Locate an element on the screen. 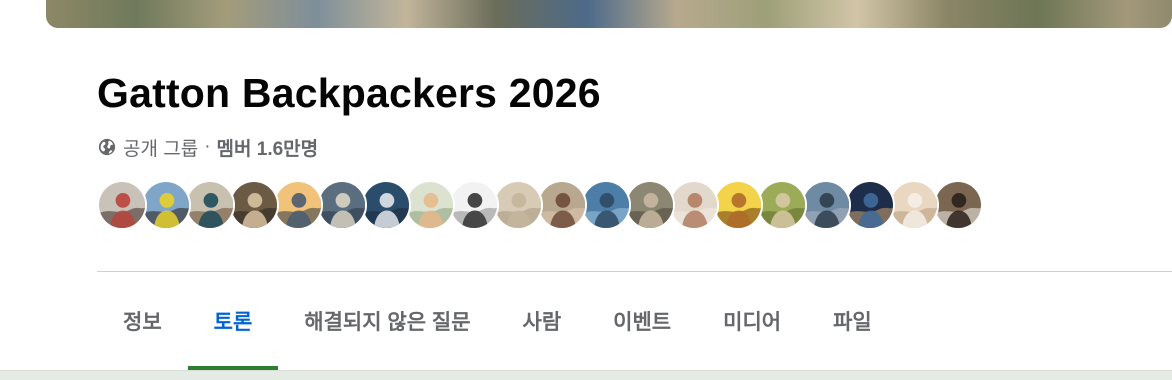  group-title: Gatton Backpackers 2026 is located at coordinates (349, 93).